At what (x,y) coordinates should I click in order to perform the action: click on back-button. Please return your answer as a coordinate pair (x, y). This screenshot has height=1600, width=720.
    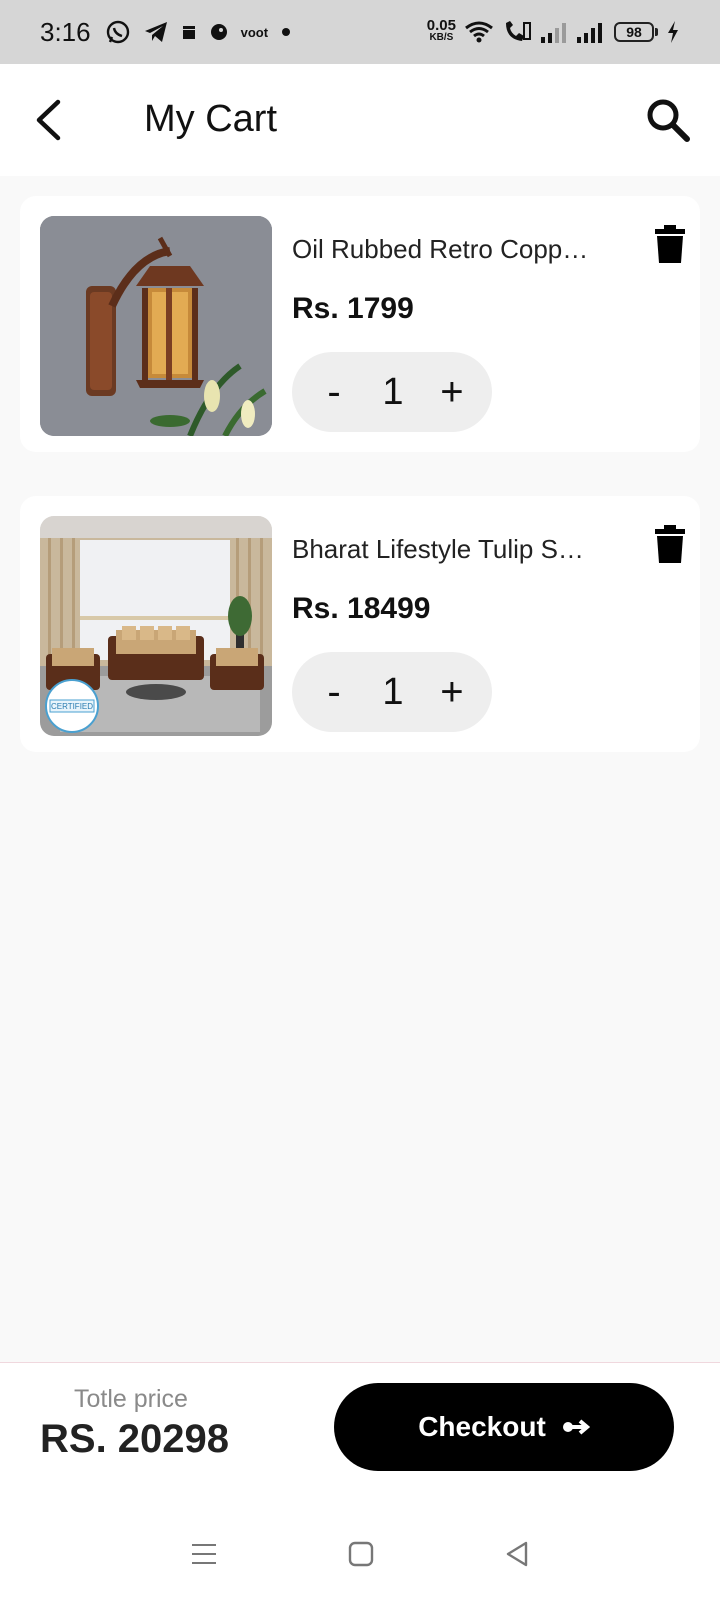
    Looking at the image, I should click on (48, 120).